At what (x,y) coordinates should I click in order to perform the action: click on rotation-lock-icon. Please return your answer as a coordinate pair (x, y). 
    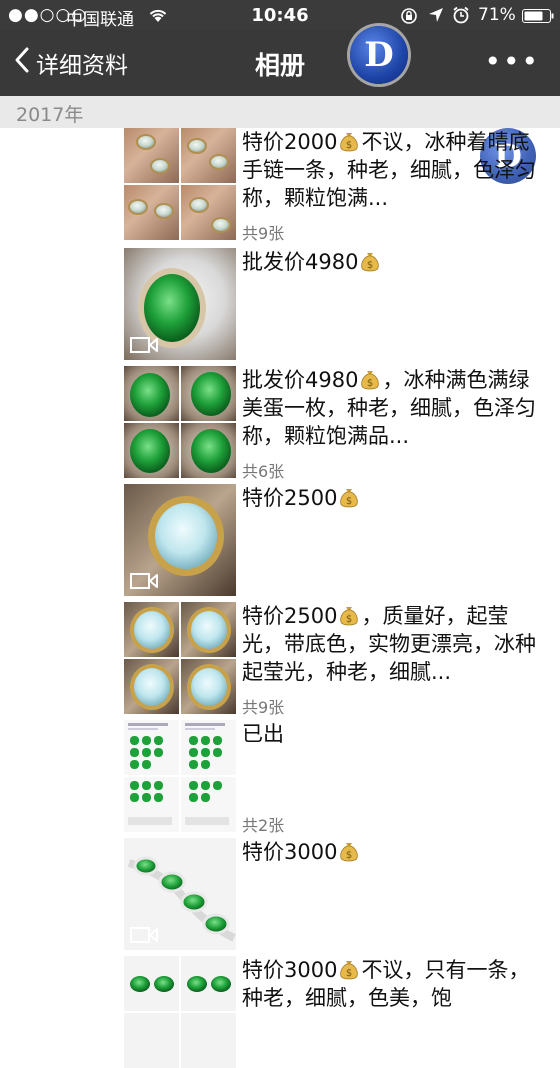
    Looking at the image, I should click on (409, 18).